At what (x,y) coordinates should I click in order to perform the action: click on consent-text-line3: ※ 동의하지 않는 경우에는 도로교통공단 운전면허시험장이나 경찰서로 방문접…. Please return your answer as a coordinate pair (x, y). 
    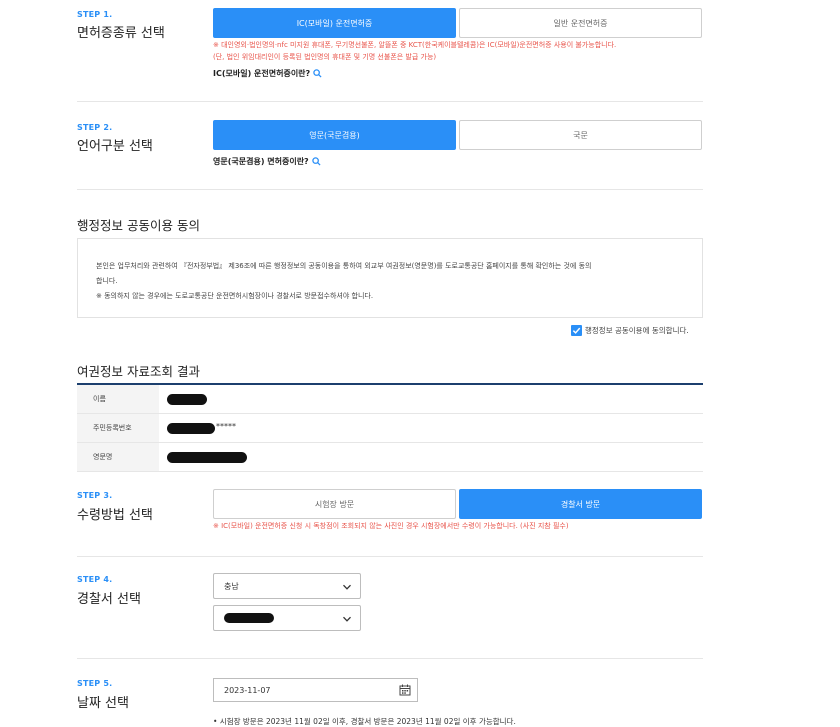
    Looking at the image, I should click on (235, 296).